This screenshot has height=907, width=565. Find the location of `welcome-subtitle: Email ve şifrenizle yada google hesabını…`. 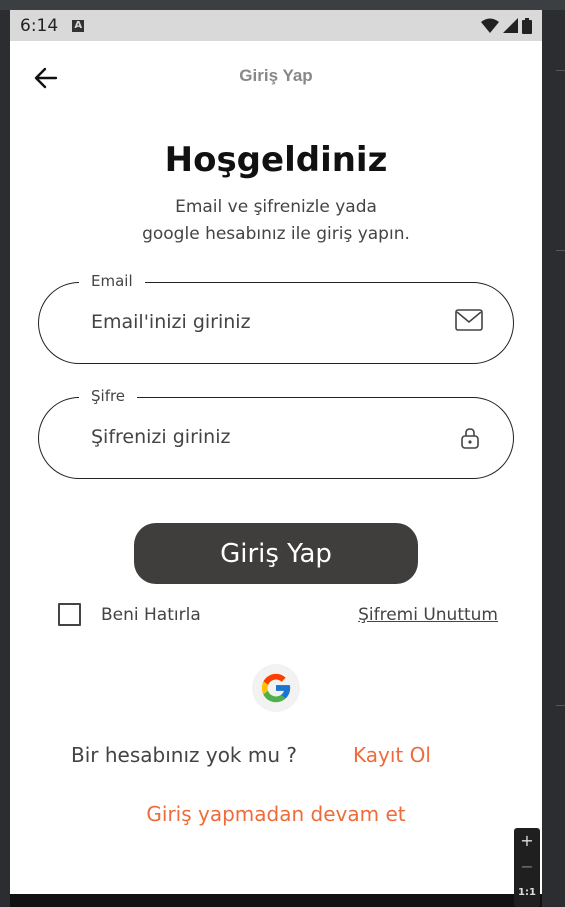

welcome-subtitle: Email ve şifrenizle yada google hesabını… is located at coordinates (276, 221).